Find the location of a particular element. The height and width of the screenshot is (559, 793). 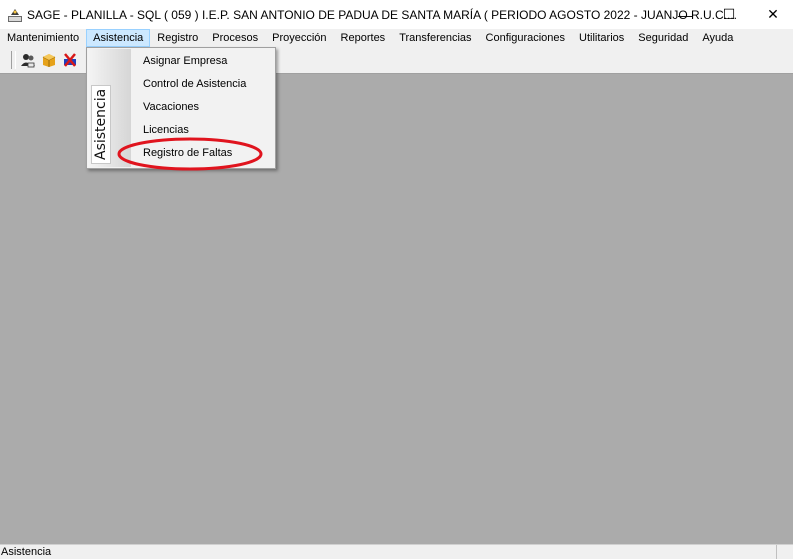

status-bar: Asistencia is located at coordinates (396, 551).